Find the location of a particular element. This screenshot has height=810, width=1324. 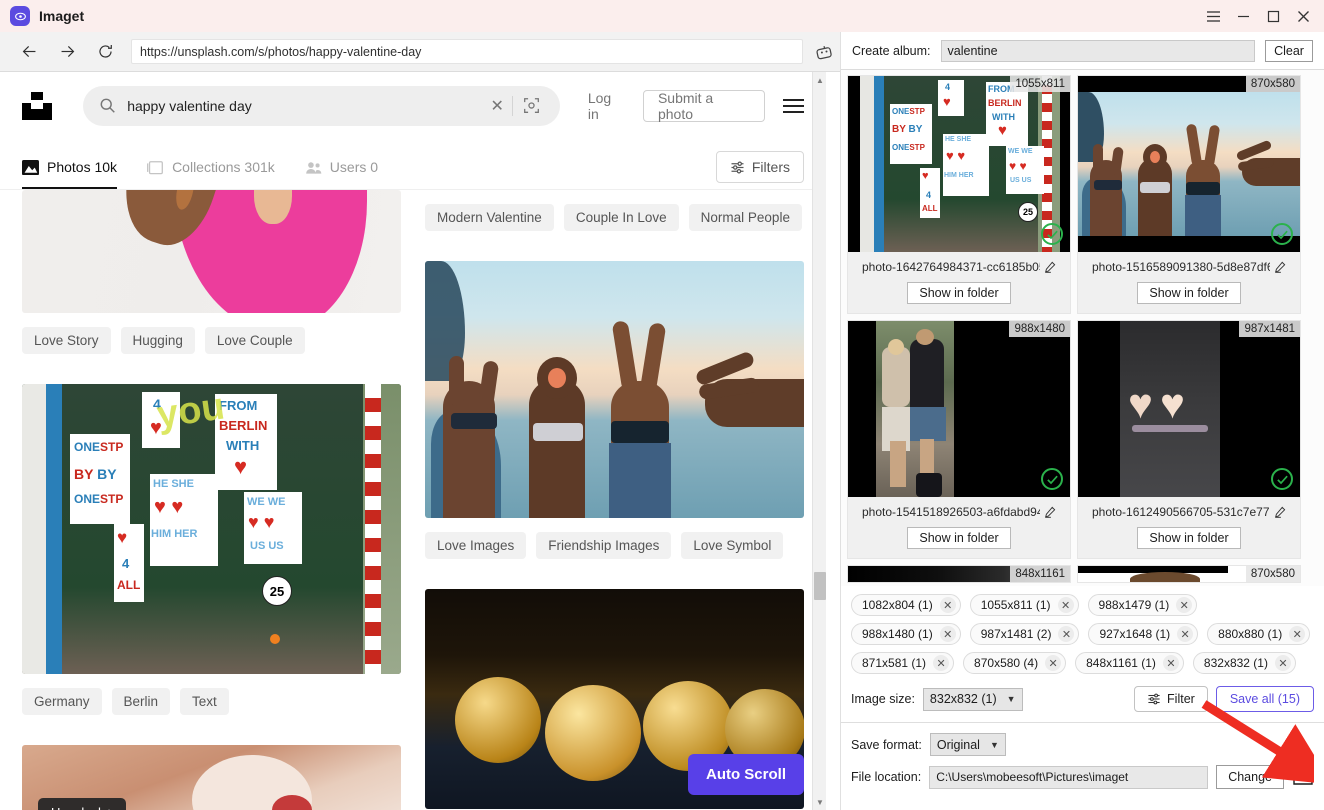

hamburger-menu-icon is located at coordinates (1213, 16).